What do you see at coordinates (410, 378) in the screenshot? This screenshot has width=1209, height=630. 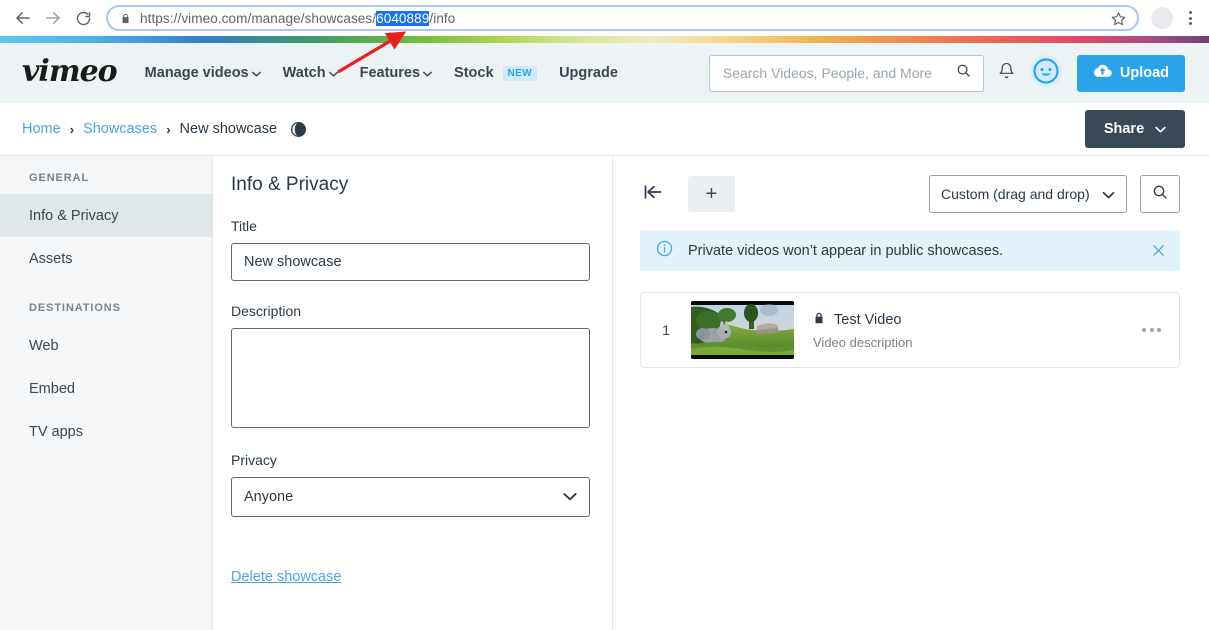 I see `description-input` at bounding box center [410, 378].